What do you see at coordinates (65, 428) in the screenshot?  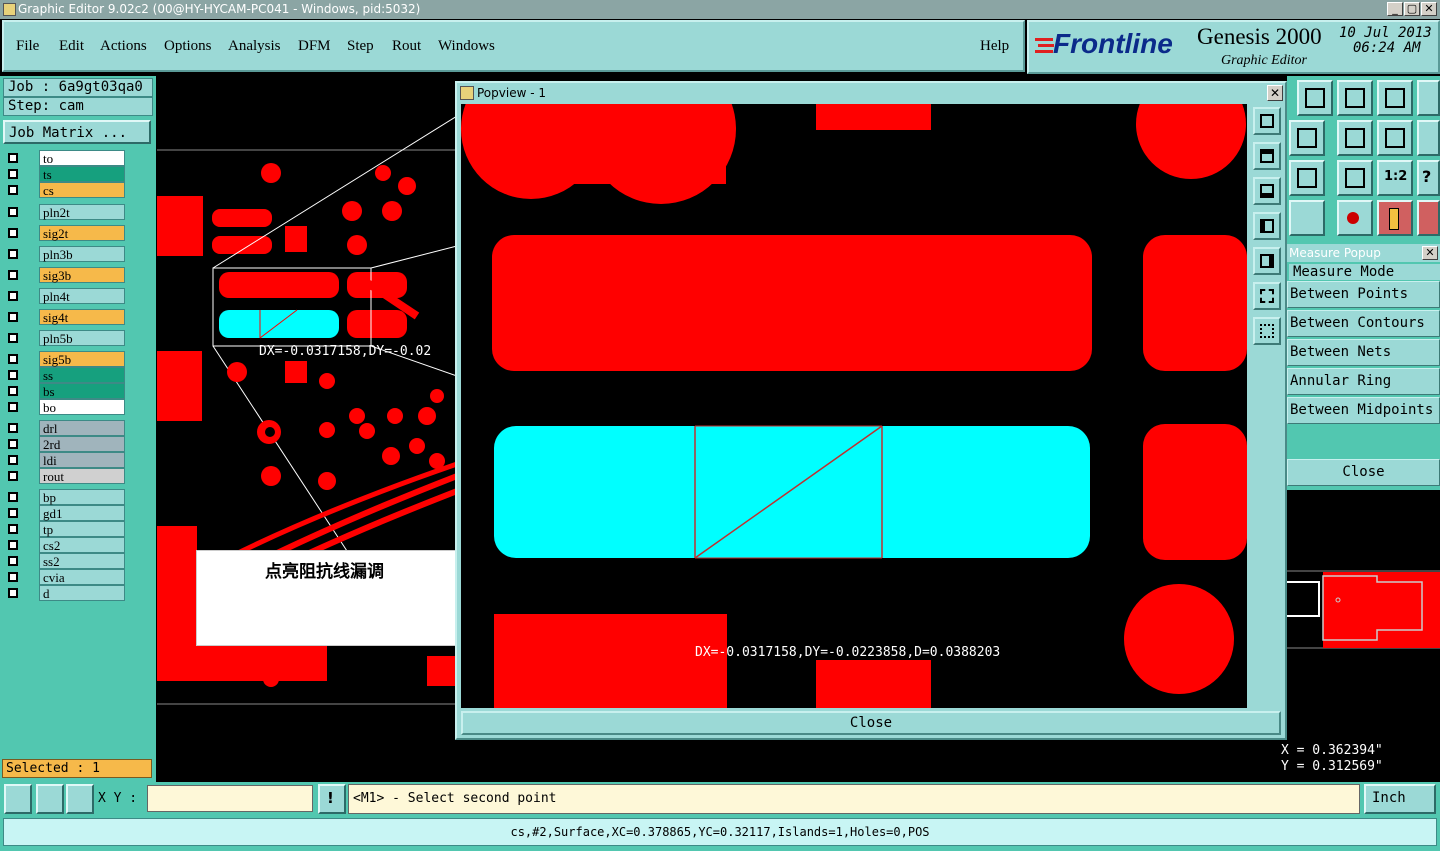 I see `layer-row: drl` at bounding box center [65, 428].